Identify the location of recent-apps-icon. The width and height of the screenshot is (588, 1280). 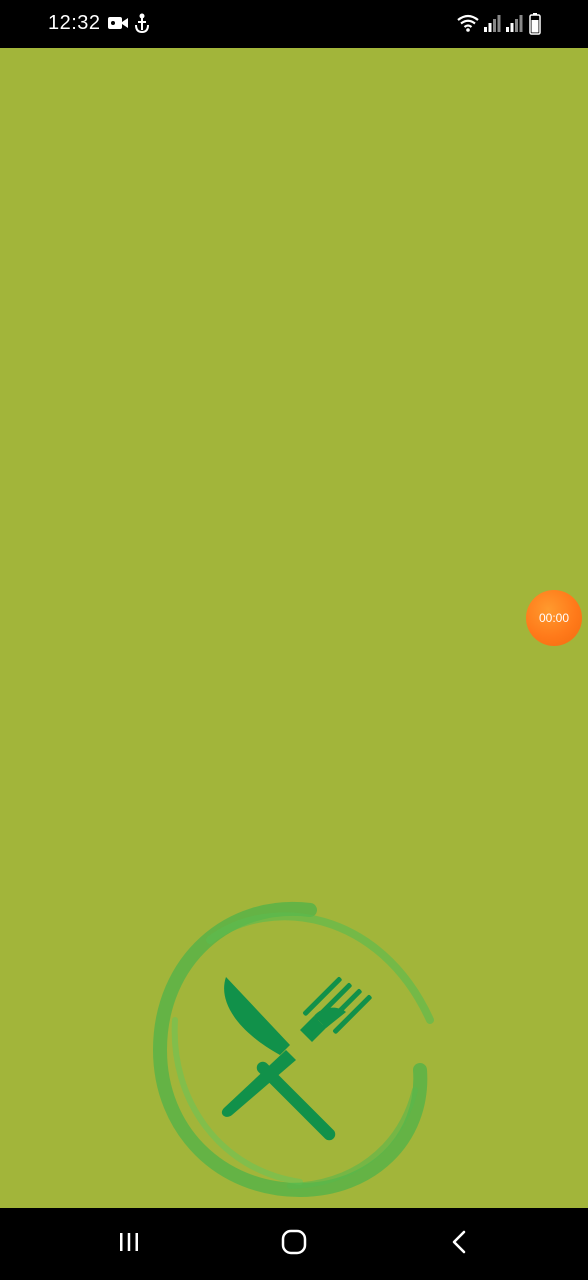
(129, 1244).